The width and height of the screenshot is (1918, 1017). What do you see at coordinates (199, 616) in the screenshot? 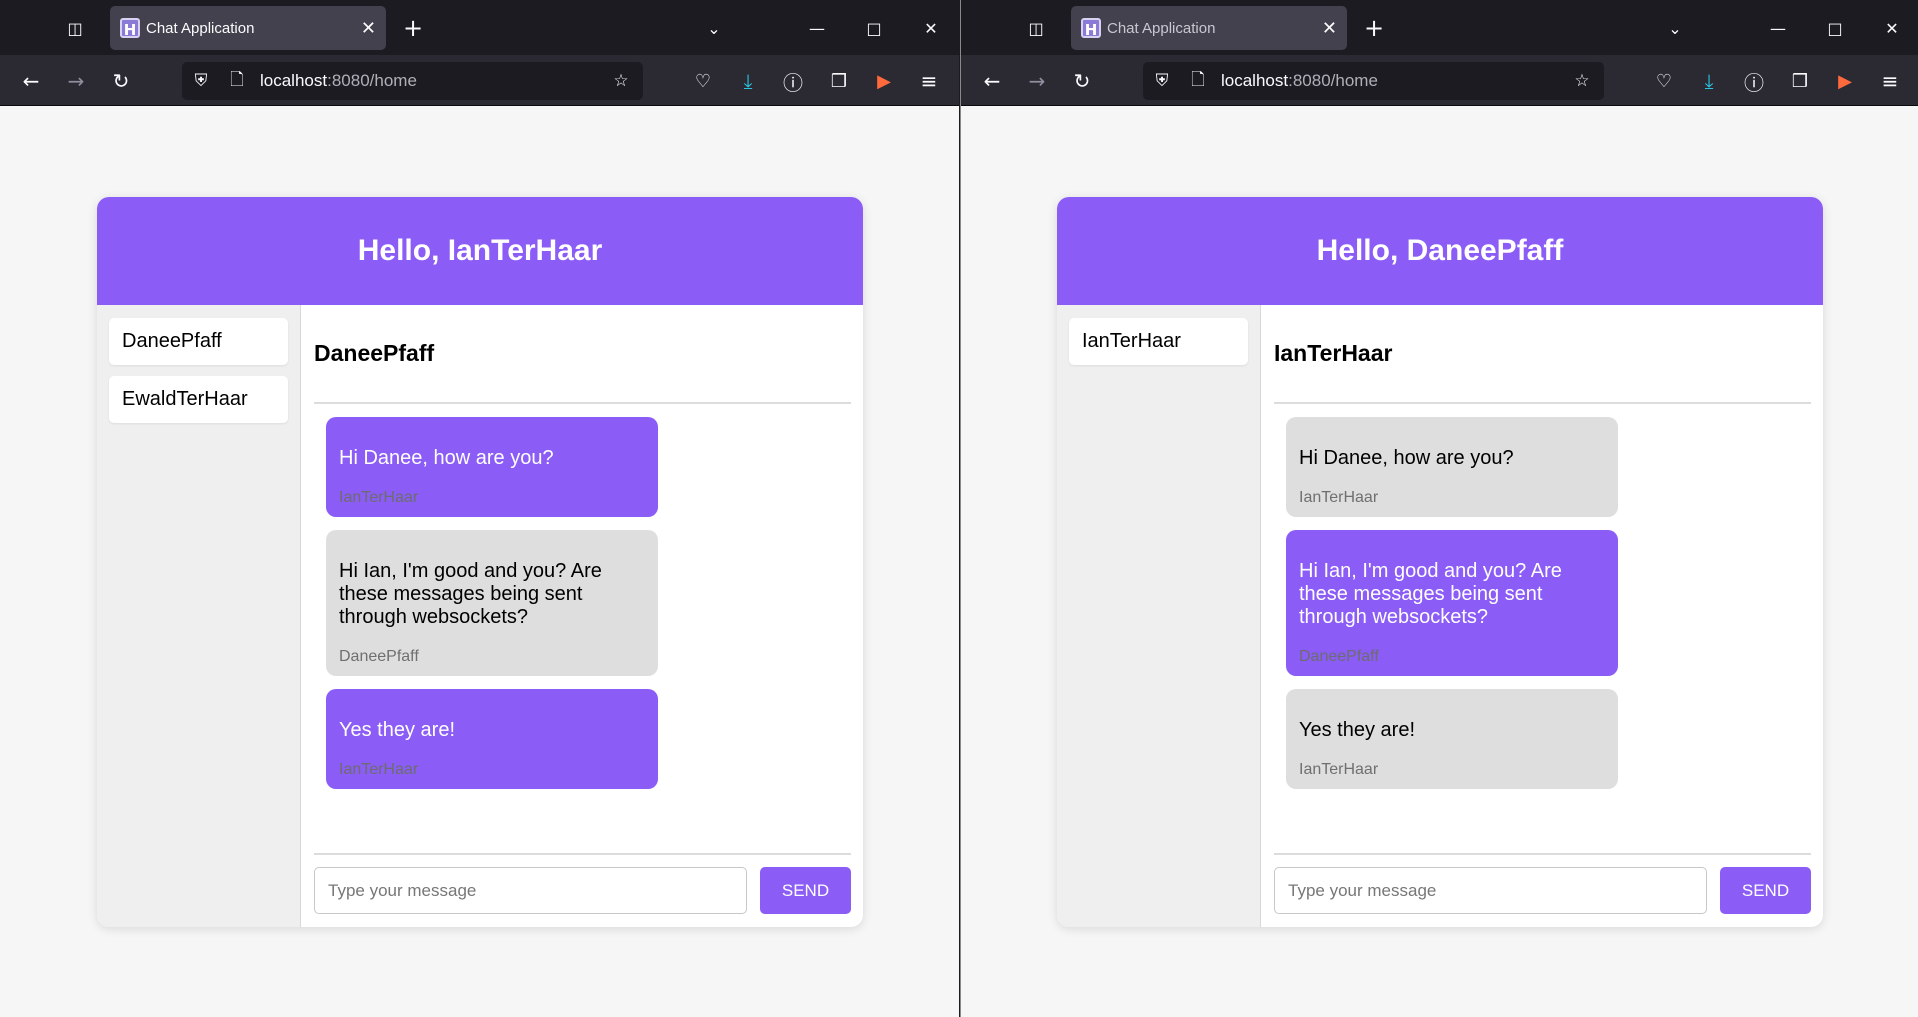
I see `contacts-sidebar: DaneePfaff EwaldTerHaar` at bounding box center [199, 616].